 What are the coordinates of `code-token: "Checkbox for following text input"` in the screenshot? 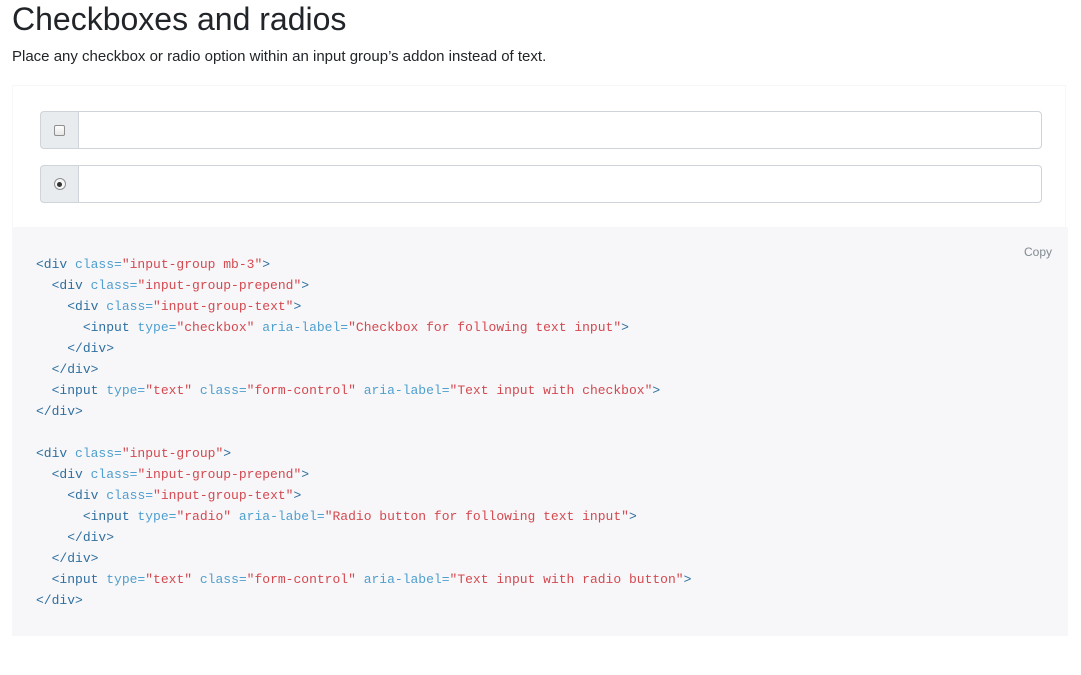 It's located at (485, 327).